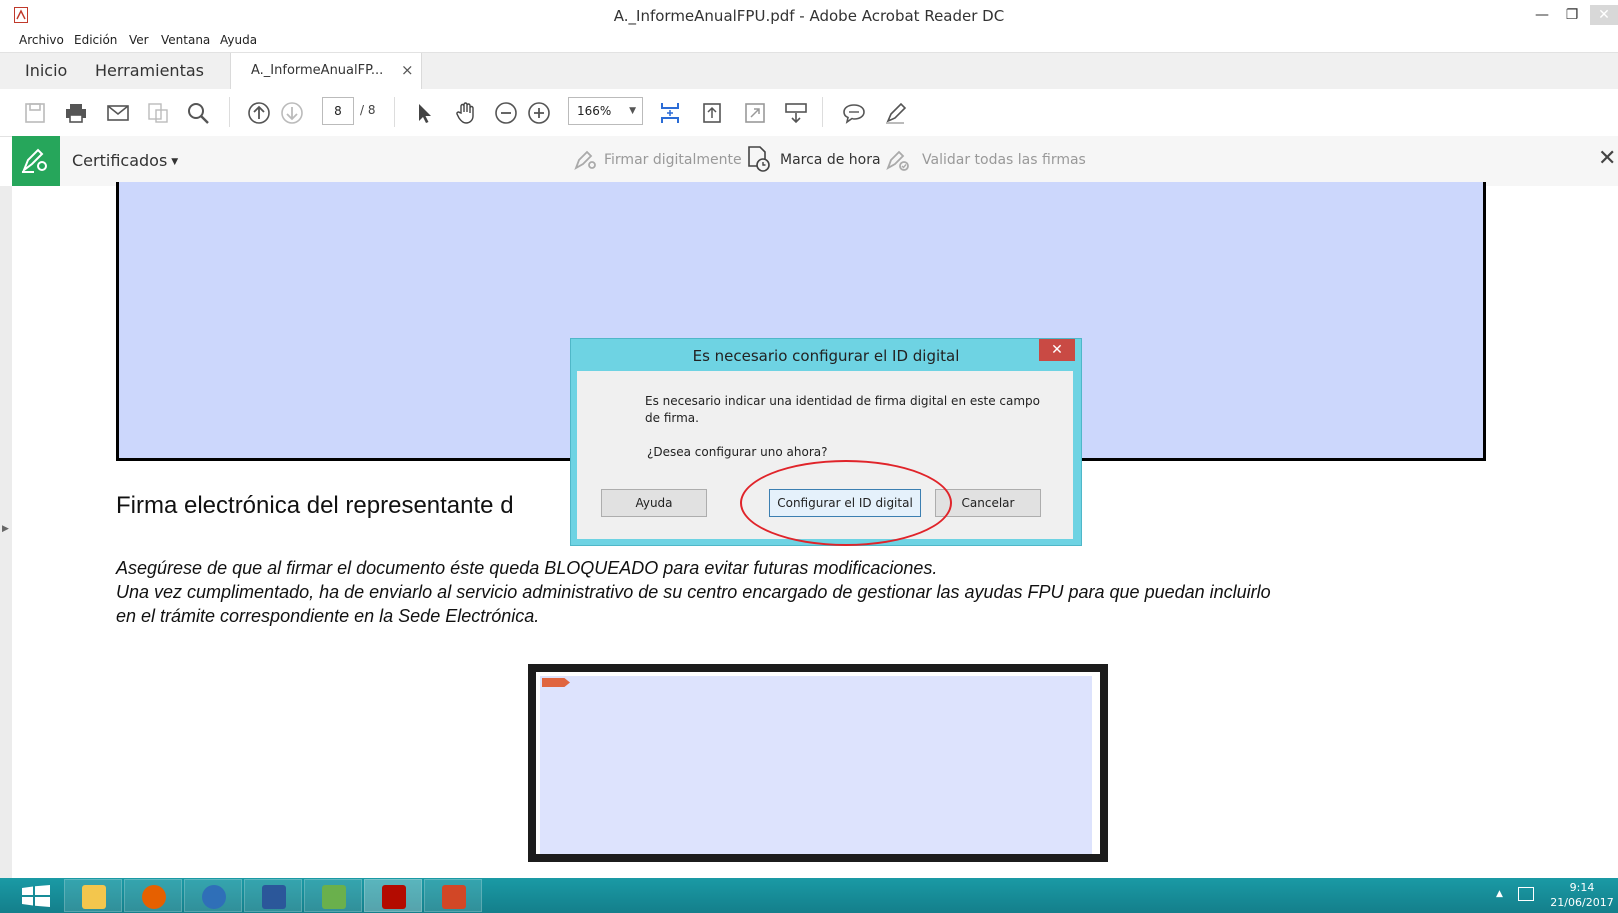 The width and height of the screenshot is (1618, 913). I want to click on menu-ayuda: Ayuda, so click(238, 40).